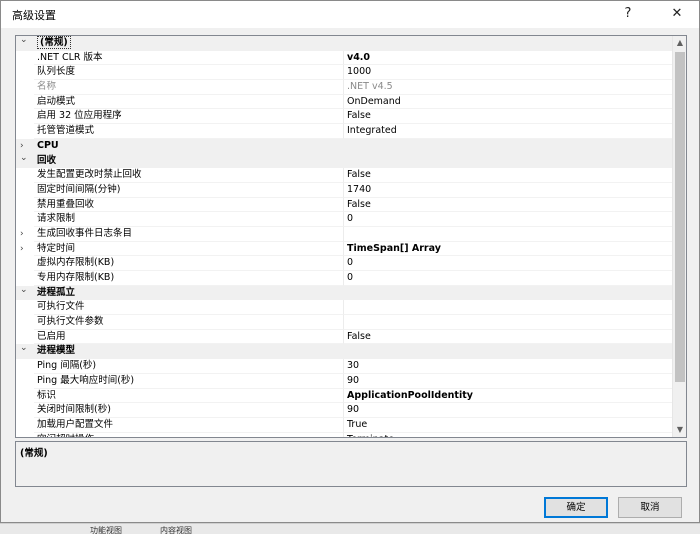 This screenshot has height=534, width=700. What do you see at coordinates (189, 337) in the screenshot?
I see `property-name: 已启用` at bounding box center [189, 337].